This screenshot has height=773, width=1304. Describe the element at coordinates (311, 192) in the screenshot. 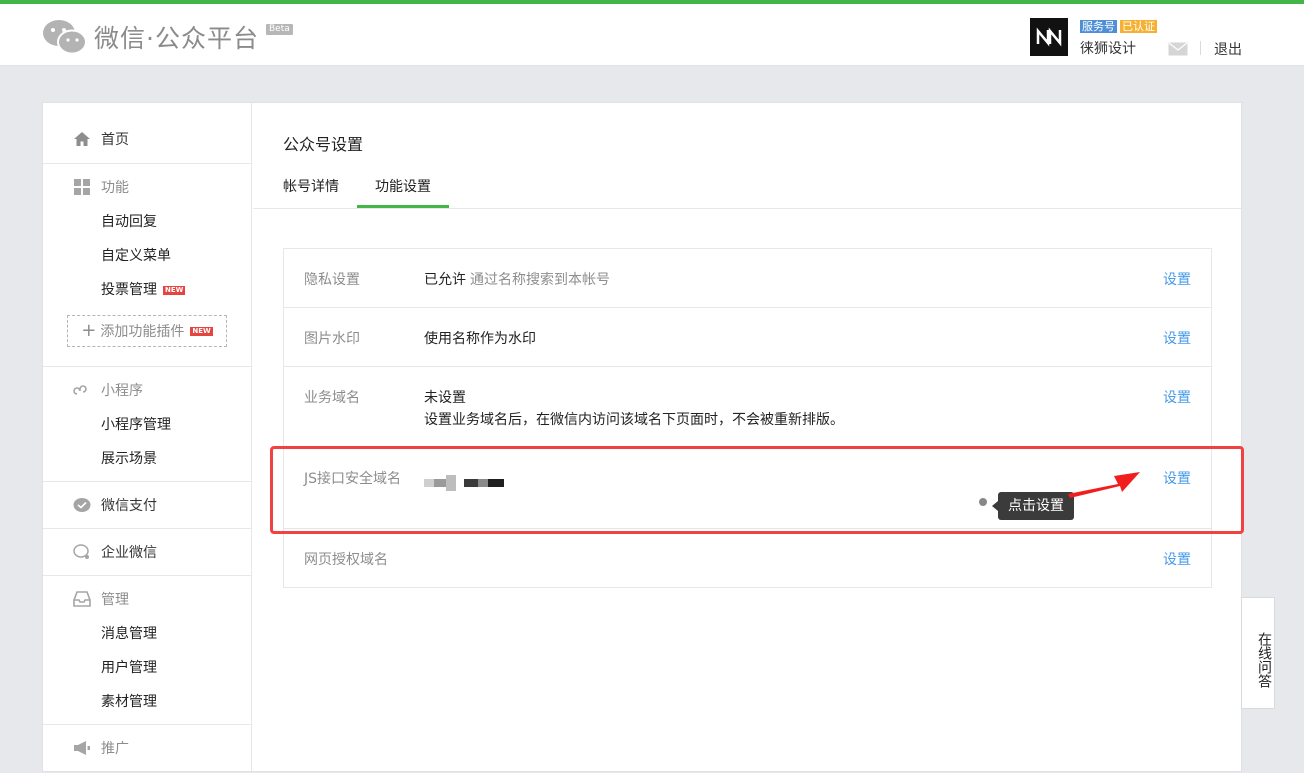

I see `tab-account-details: 帐号详情` at that location.